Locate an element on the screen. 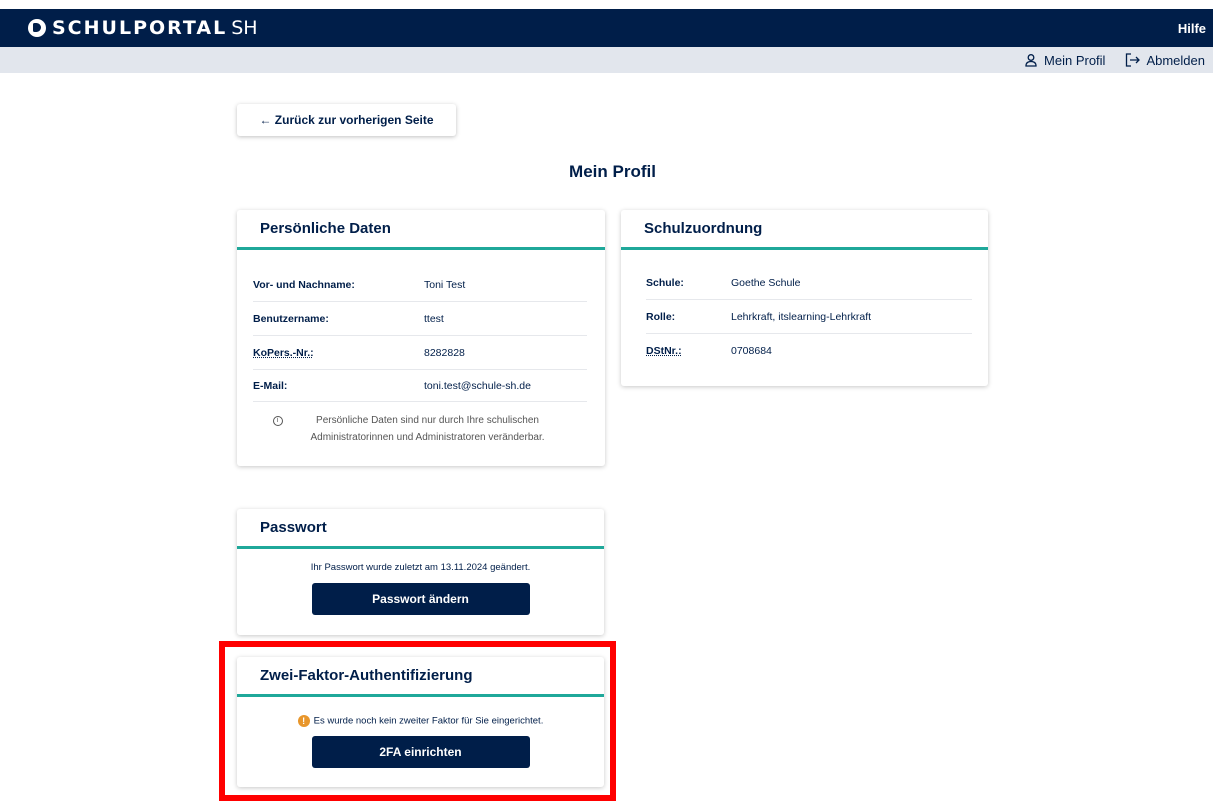 This screenshot has height=801, width=1213. user-icon is located at coordinates (1031, 60).